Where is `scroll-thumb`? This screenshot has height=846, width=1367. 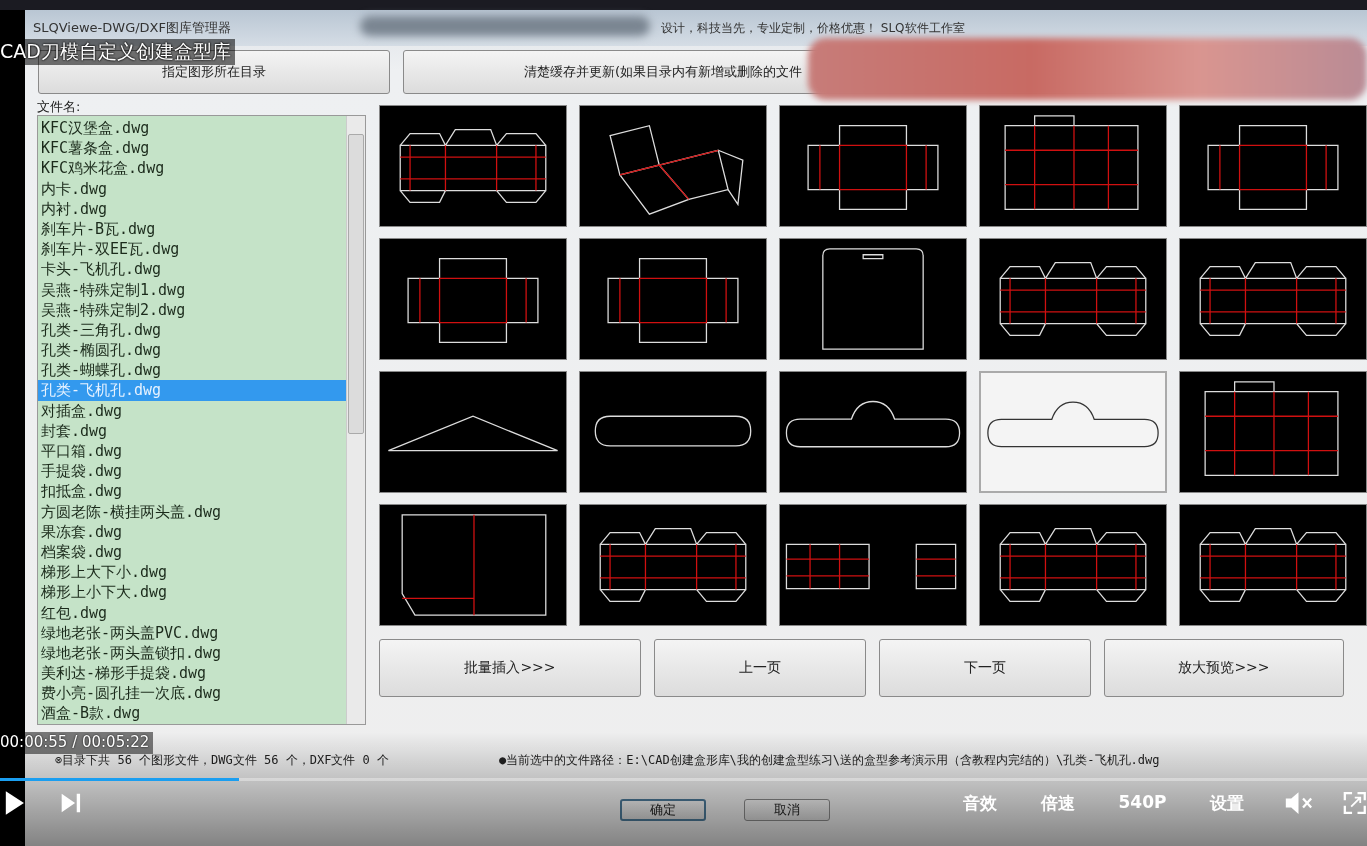 scroll-thumb is located at coordinates (356, 284).